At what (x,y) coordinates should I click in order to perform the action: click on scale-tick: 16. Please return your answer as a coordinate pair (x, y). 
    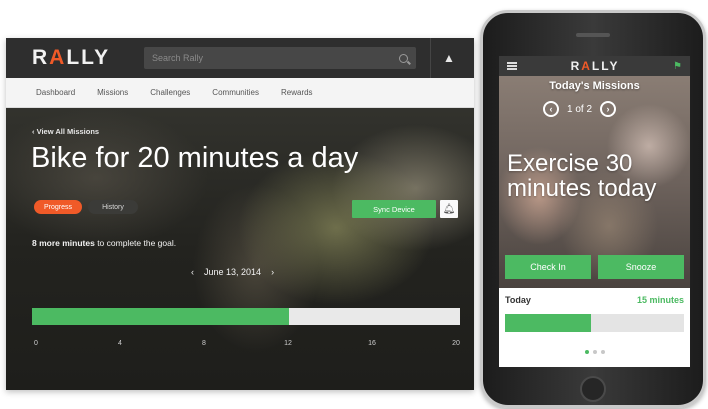
    Looking at the image, I should click on (372, 343).